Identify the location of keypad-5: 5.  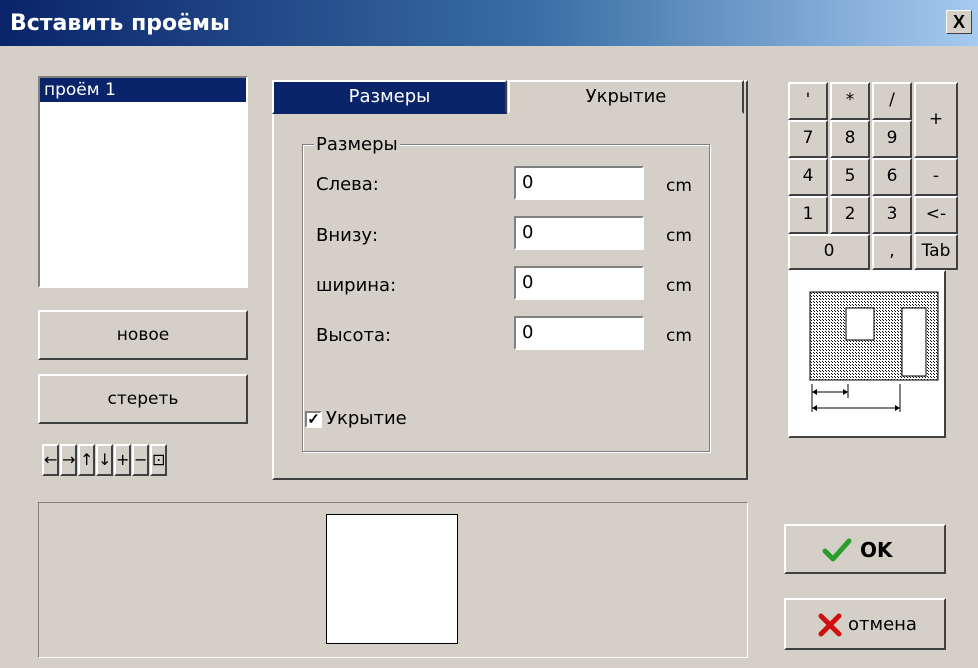
(850, 177).